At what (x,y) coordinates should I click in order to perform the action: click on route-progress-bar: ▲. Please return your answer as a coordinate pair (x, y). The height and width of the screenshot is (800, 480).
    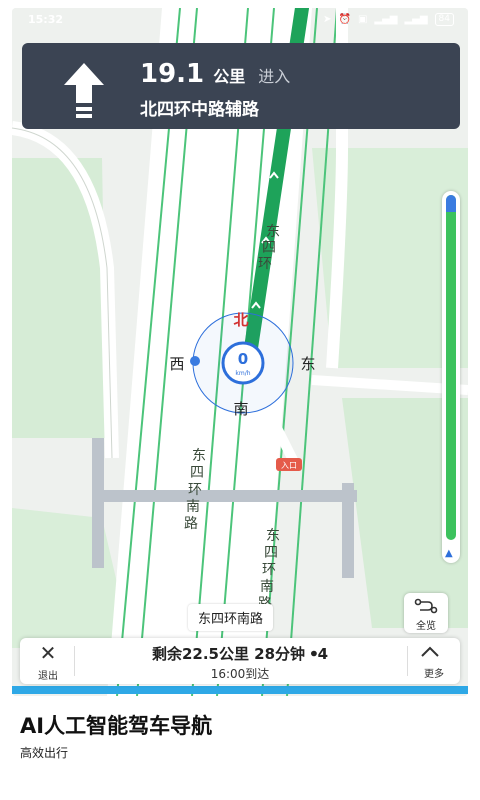
    Looking at the image, I should click on (451, 377).